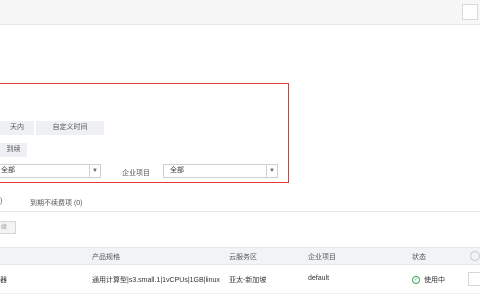 The height and width of the screenshot is (300, 480). Describe the element at coordinates (17, 128) in the screenshot. I see `time-range-chip: 天内` at that location.